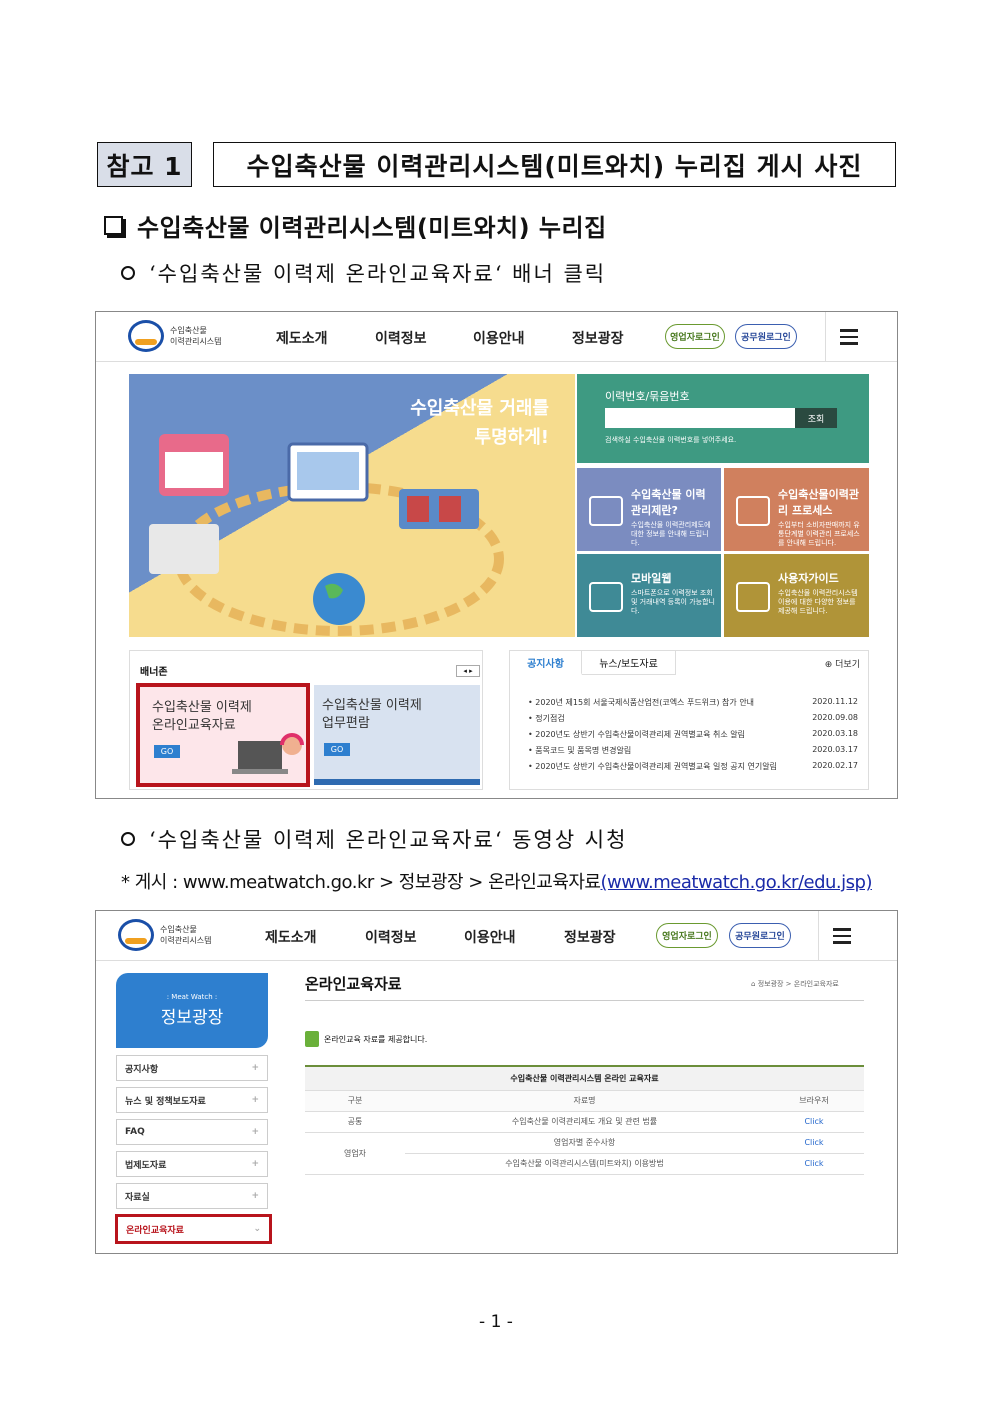  I want to click on hero-text-1: 수입축산물 거래를, so click(479, 408).